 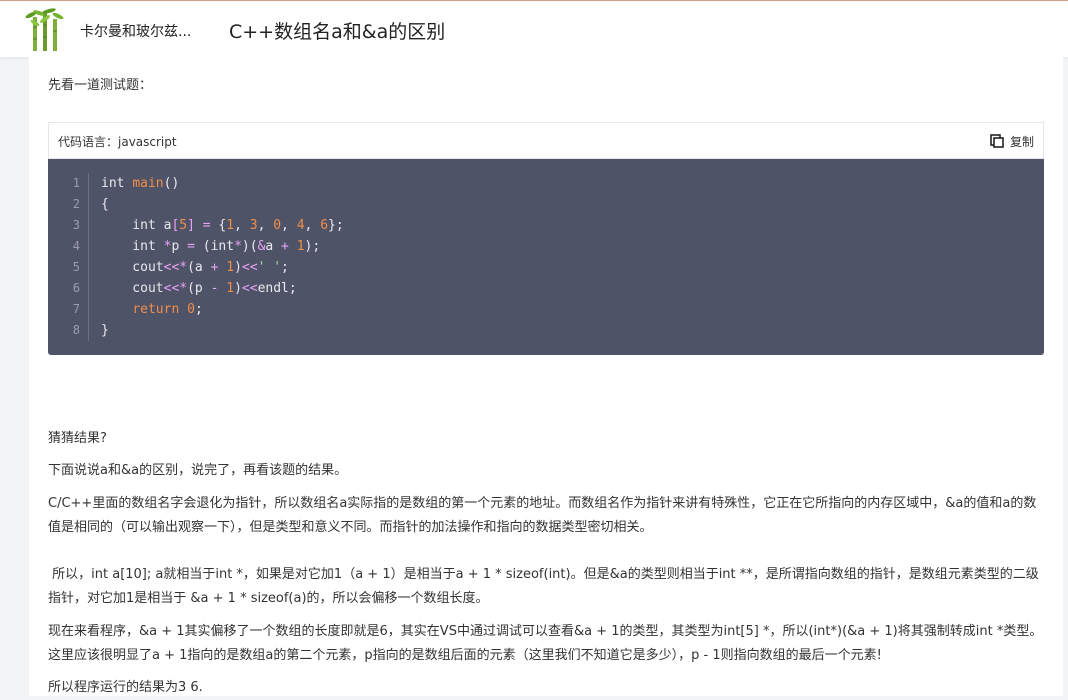 I want to click on copy-label: 复制, so click(x=1021, y=141).